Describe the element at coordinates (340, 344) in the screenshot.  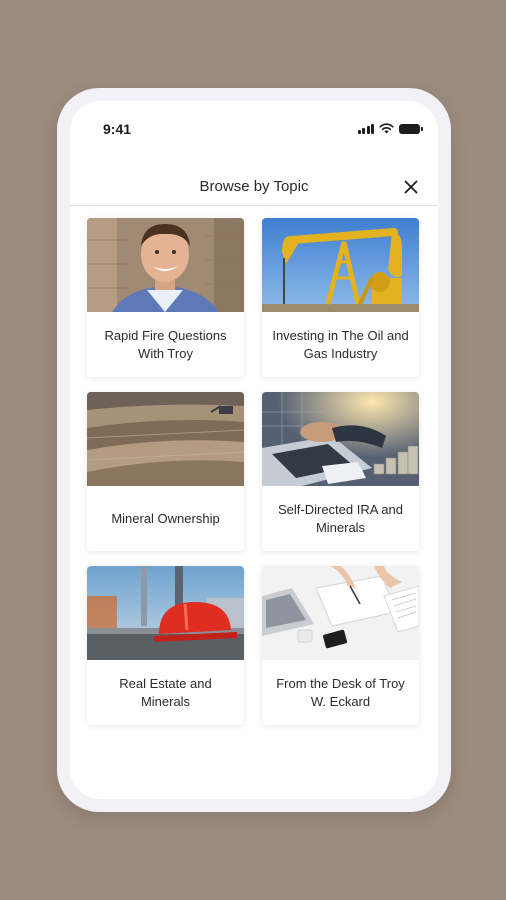
I see `topic-card-label: Investing in The Oil and Gas Industry` at that location.